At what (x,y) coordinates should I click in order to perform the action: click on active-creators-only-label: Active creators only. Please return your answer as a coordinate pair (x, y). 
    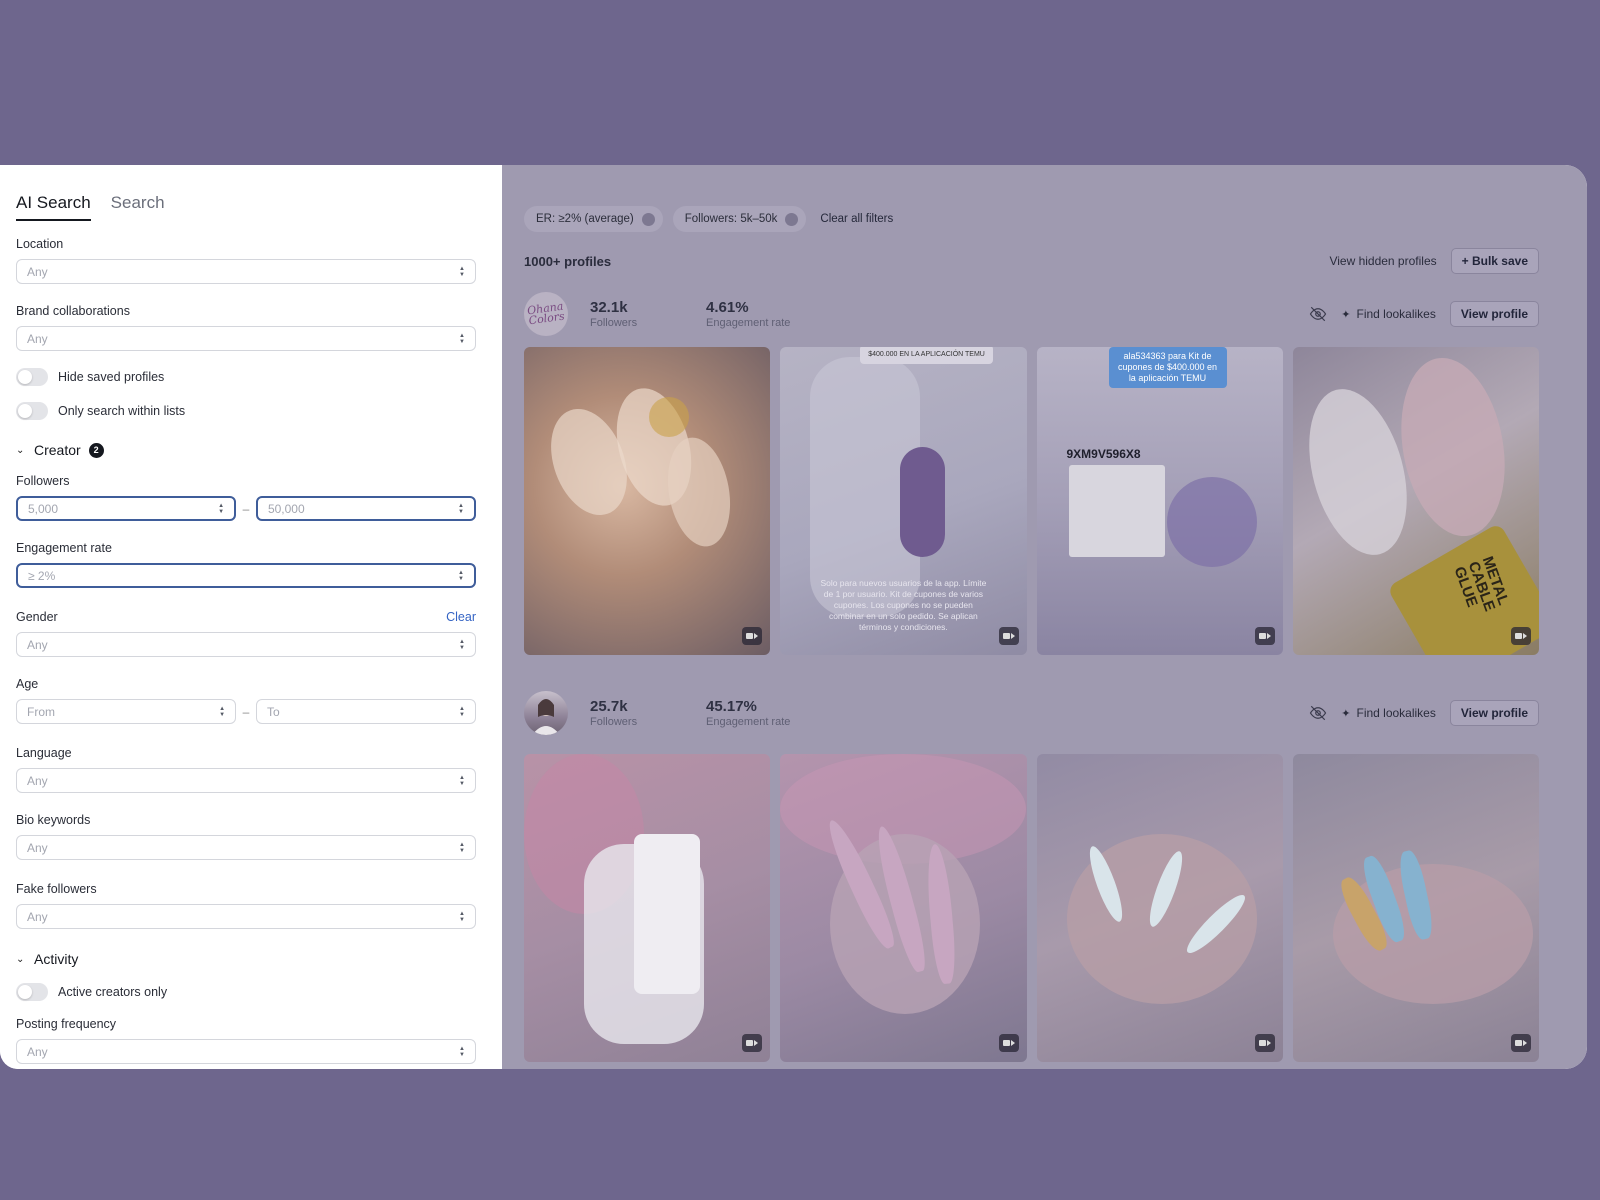
    Looking at the image, I should click on (113, 992).